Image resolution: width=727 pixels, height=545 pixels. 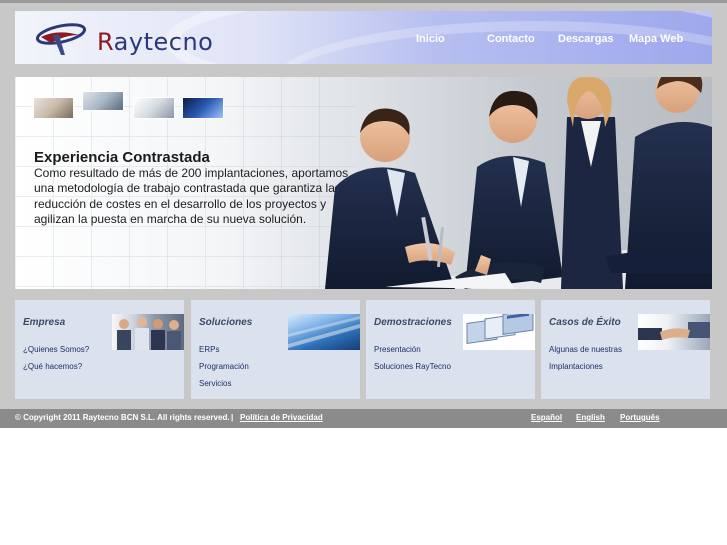 What do you see at coordinates (99, 349) in the screenshot?
I see `box-empresa: Empresa ¿Quienes Somos? ¿Qué hacemos?` at bounding box center [99, 349].